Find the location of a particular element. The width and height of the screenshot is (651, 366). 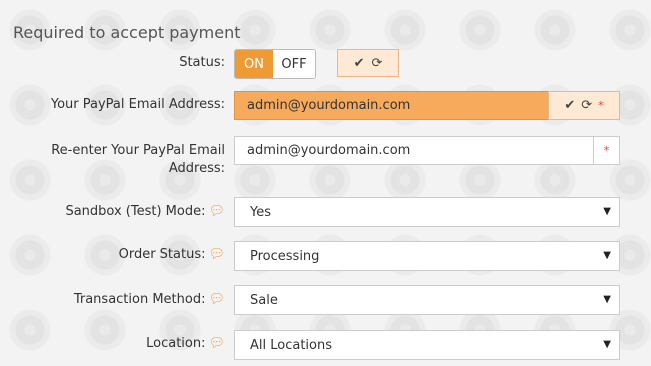

status-off-option: OFF is located at coordinates (294, 64).